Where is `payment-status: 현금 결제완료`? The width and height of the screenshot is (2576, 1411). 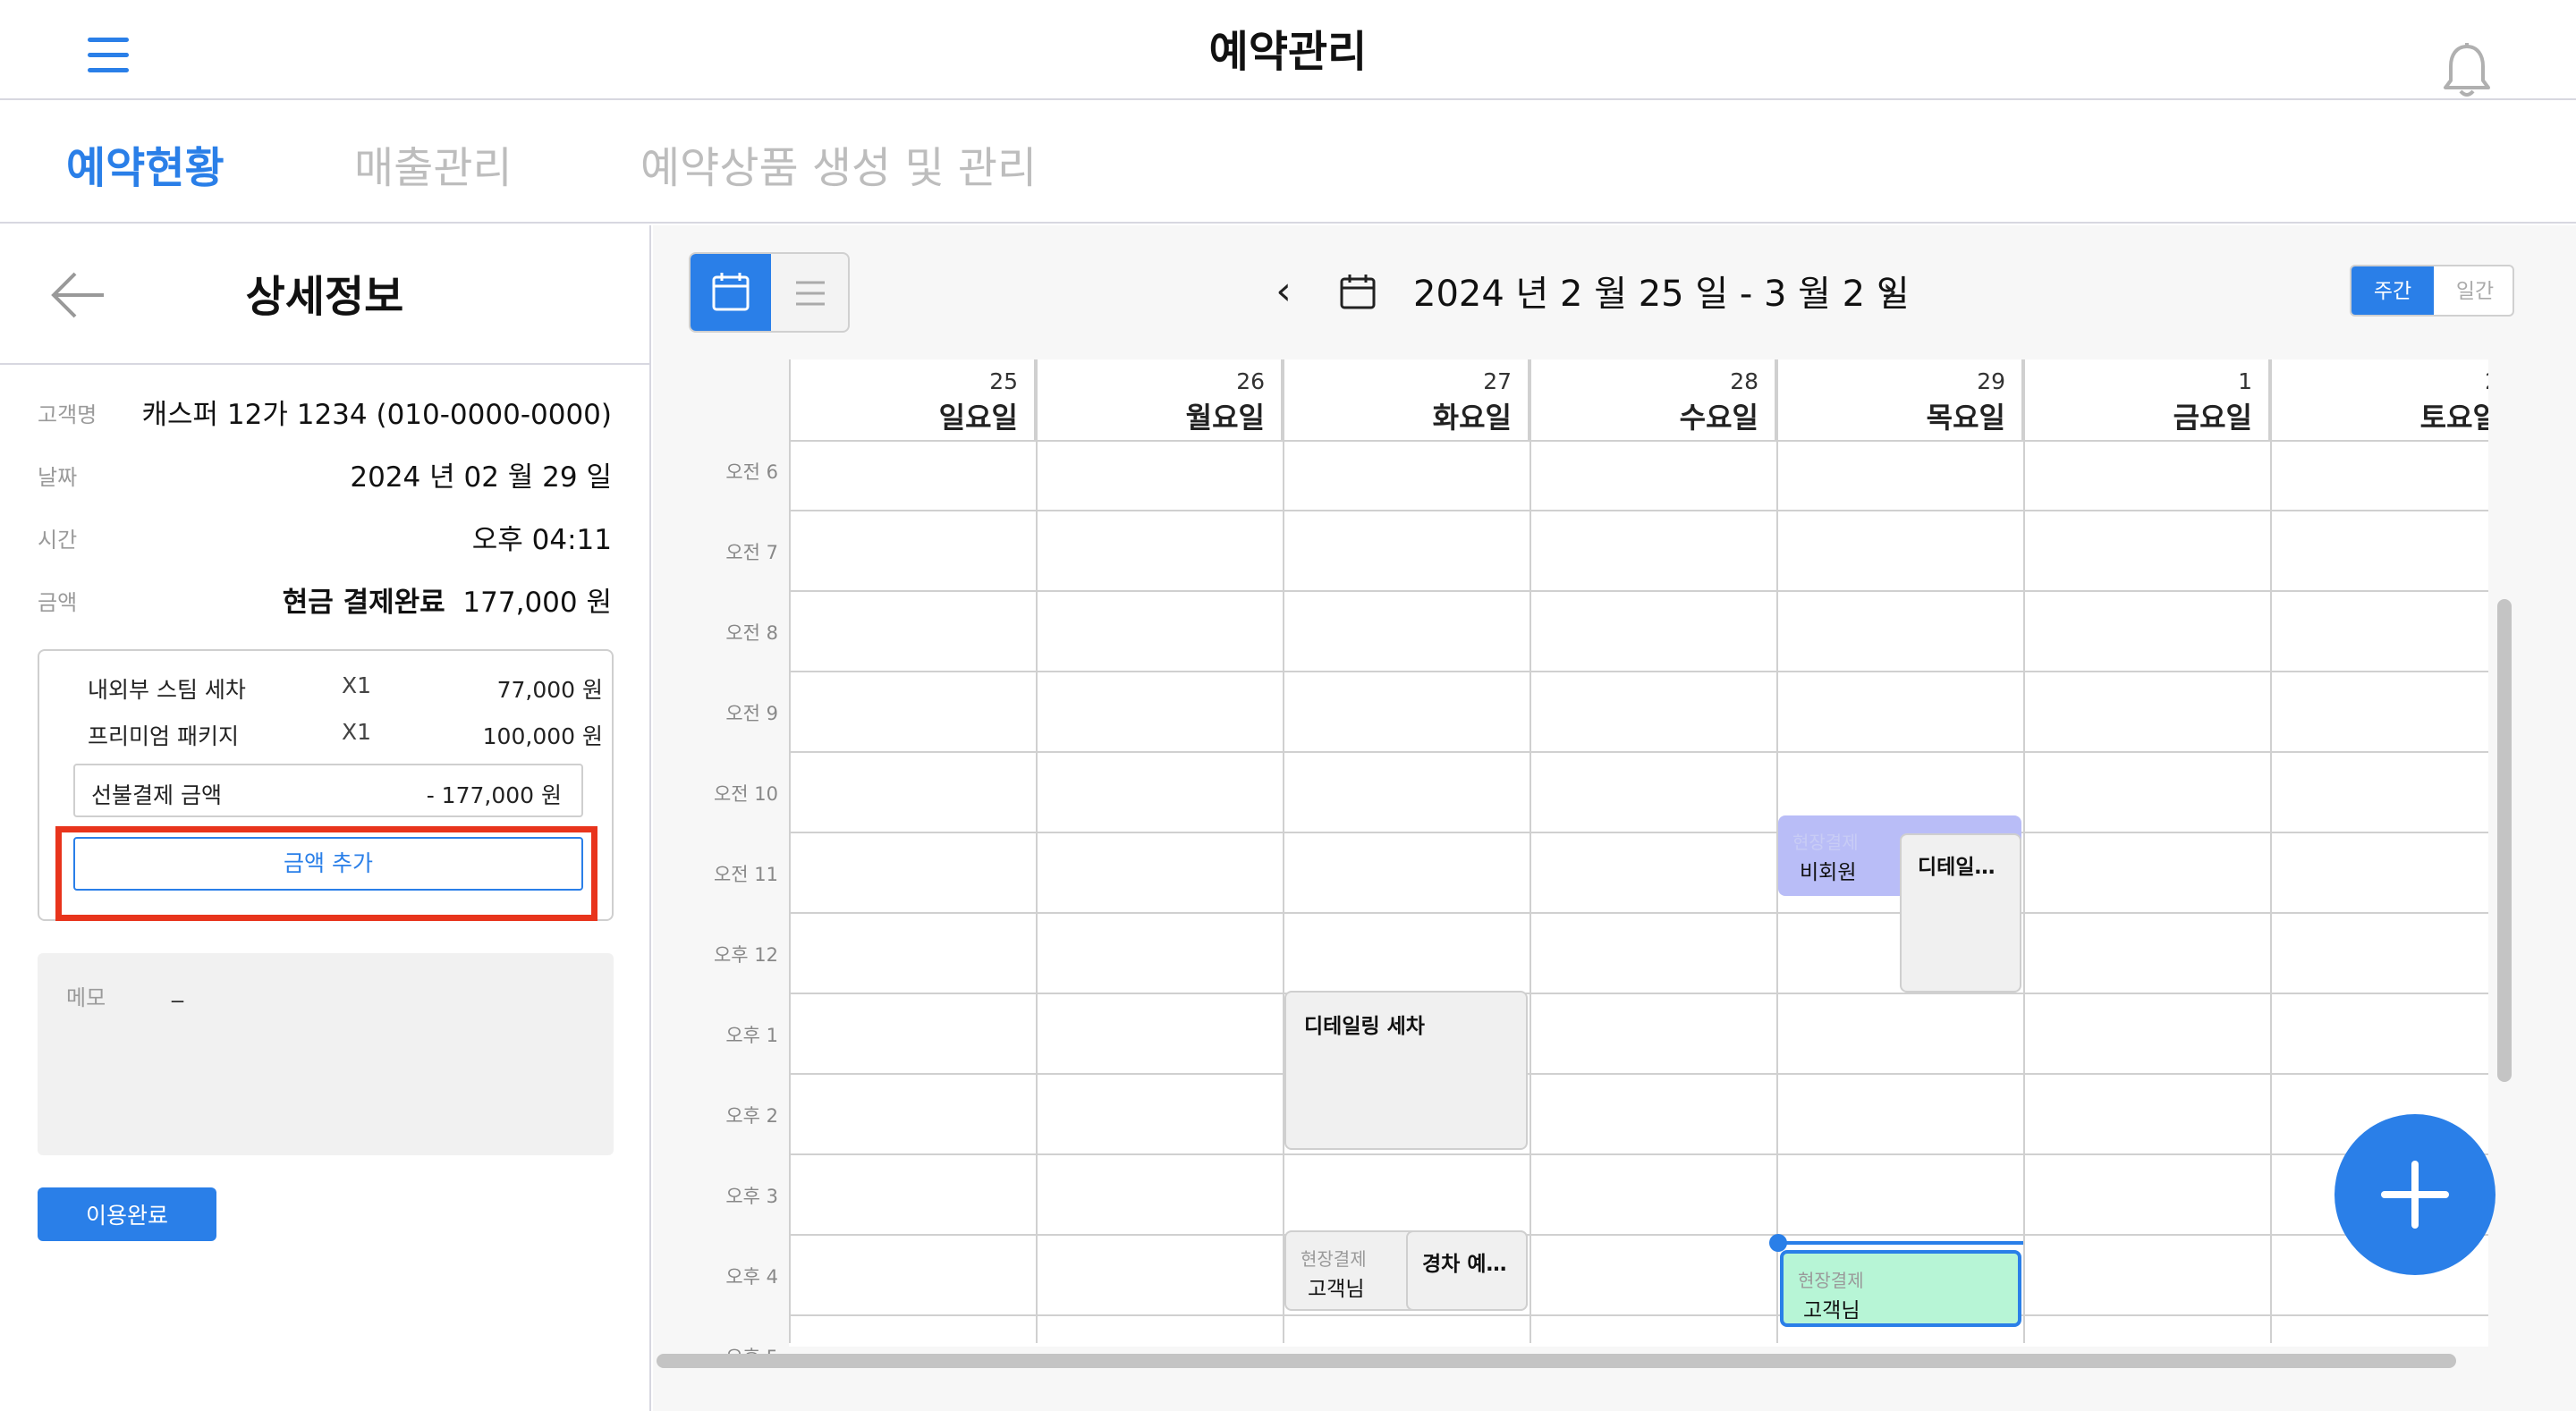 payment-status: 현금 결제완료 is located at coordinates (363, 603).